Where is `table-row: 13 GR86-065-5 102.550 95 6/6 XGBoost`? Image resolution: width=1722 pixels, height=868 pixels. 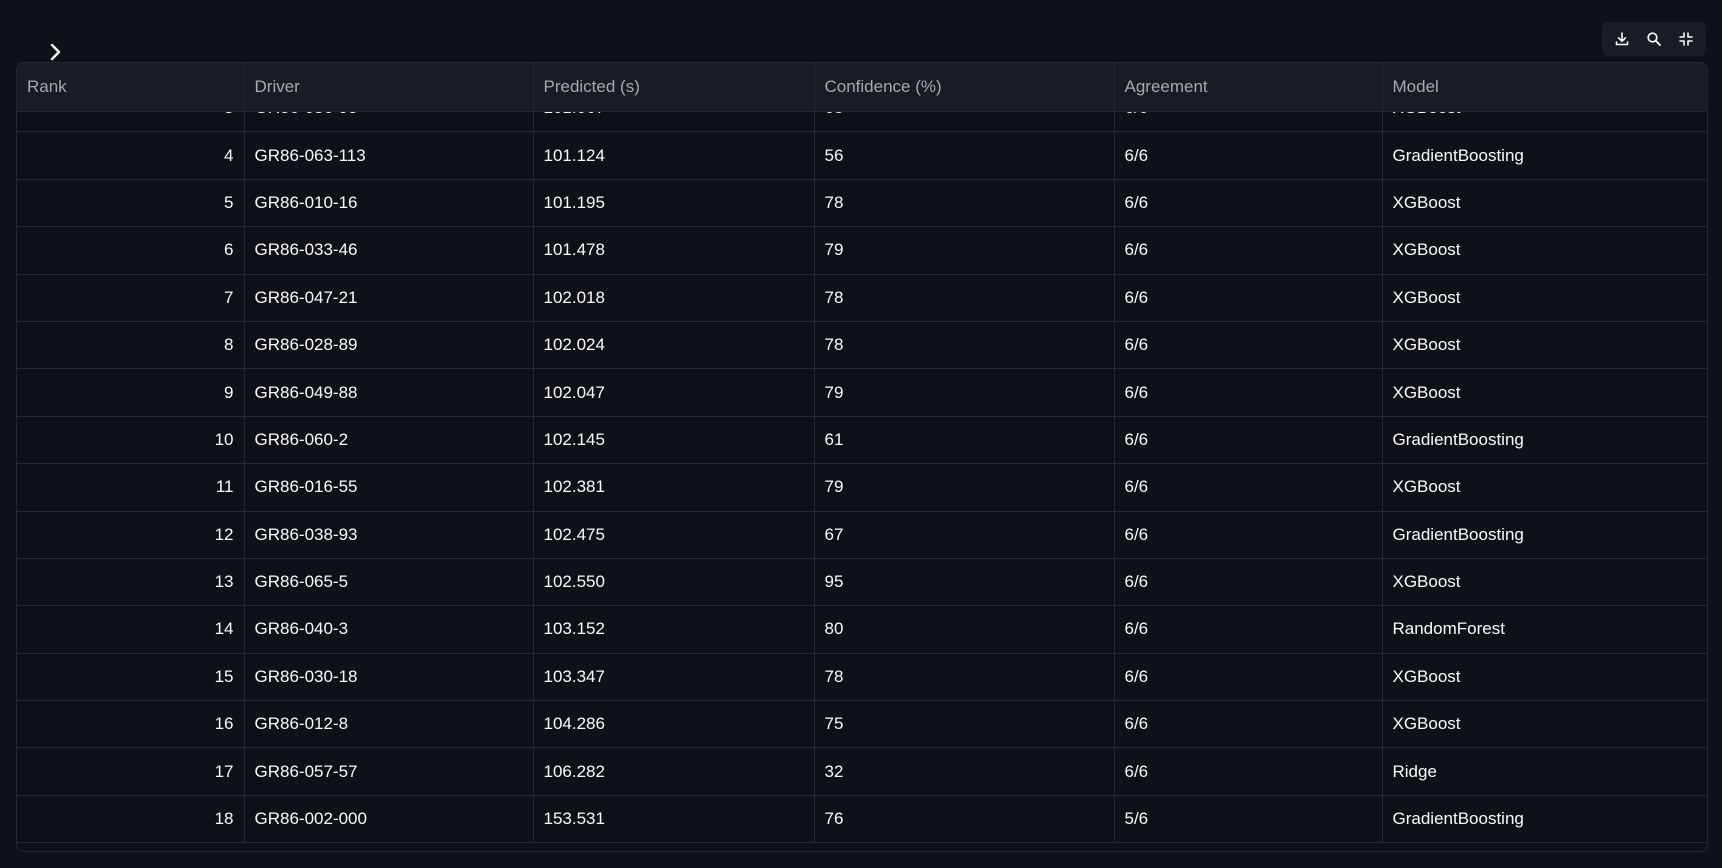
table-row: 13 GR86-065-5 102.550 95 6/6 XGBoost is located at coordinates (862, 582).